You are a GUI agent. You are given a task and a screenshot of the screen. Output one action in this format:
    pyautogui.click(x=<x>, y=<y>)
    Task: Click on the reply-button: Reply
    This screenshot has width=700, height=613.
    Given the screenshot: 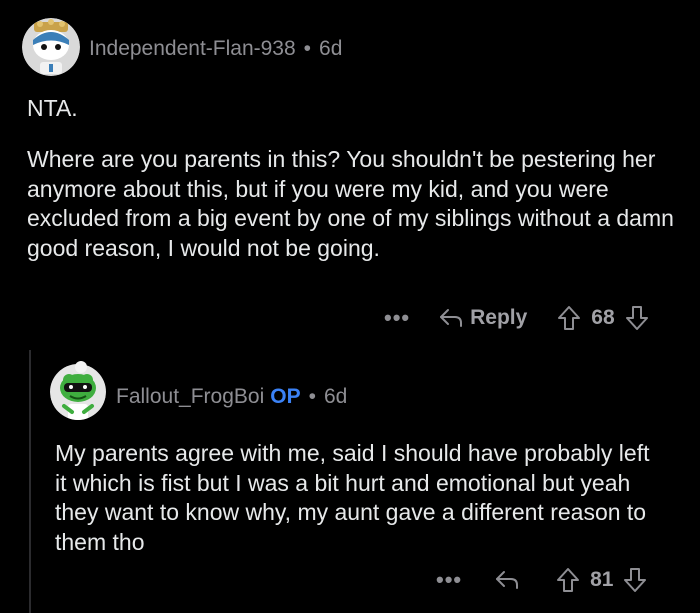 What is the action you would take?
    pyautogui.click(x=482, y=318)
    